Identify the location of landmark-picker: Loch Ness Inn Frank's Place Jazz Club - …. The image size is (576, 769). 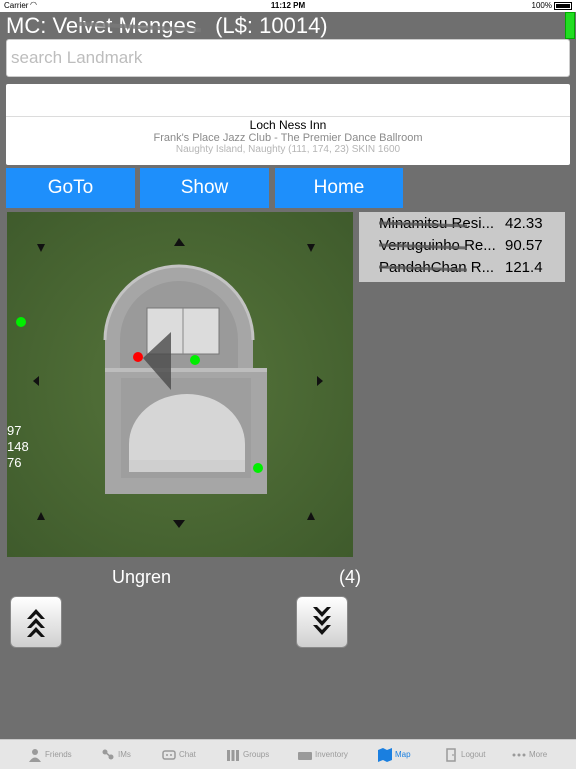
(288, 124).